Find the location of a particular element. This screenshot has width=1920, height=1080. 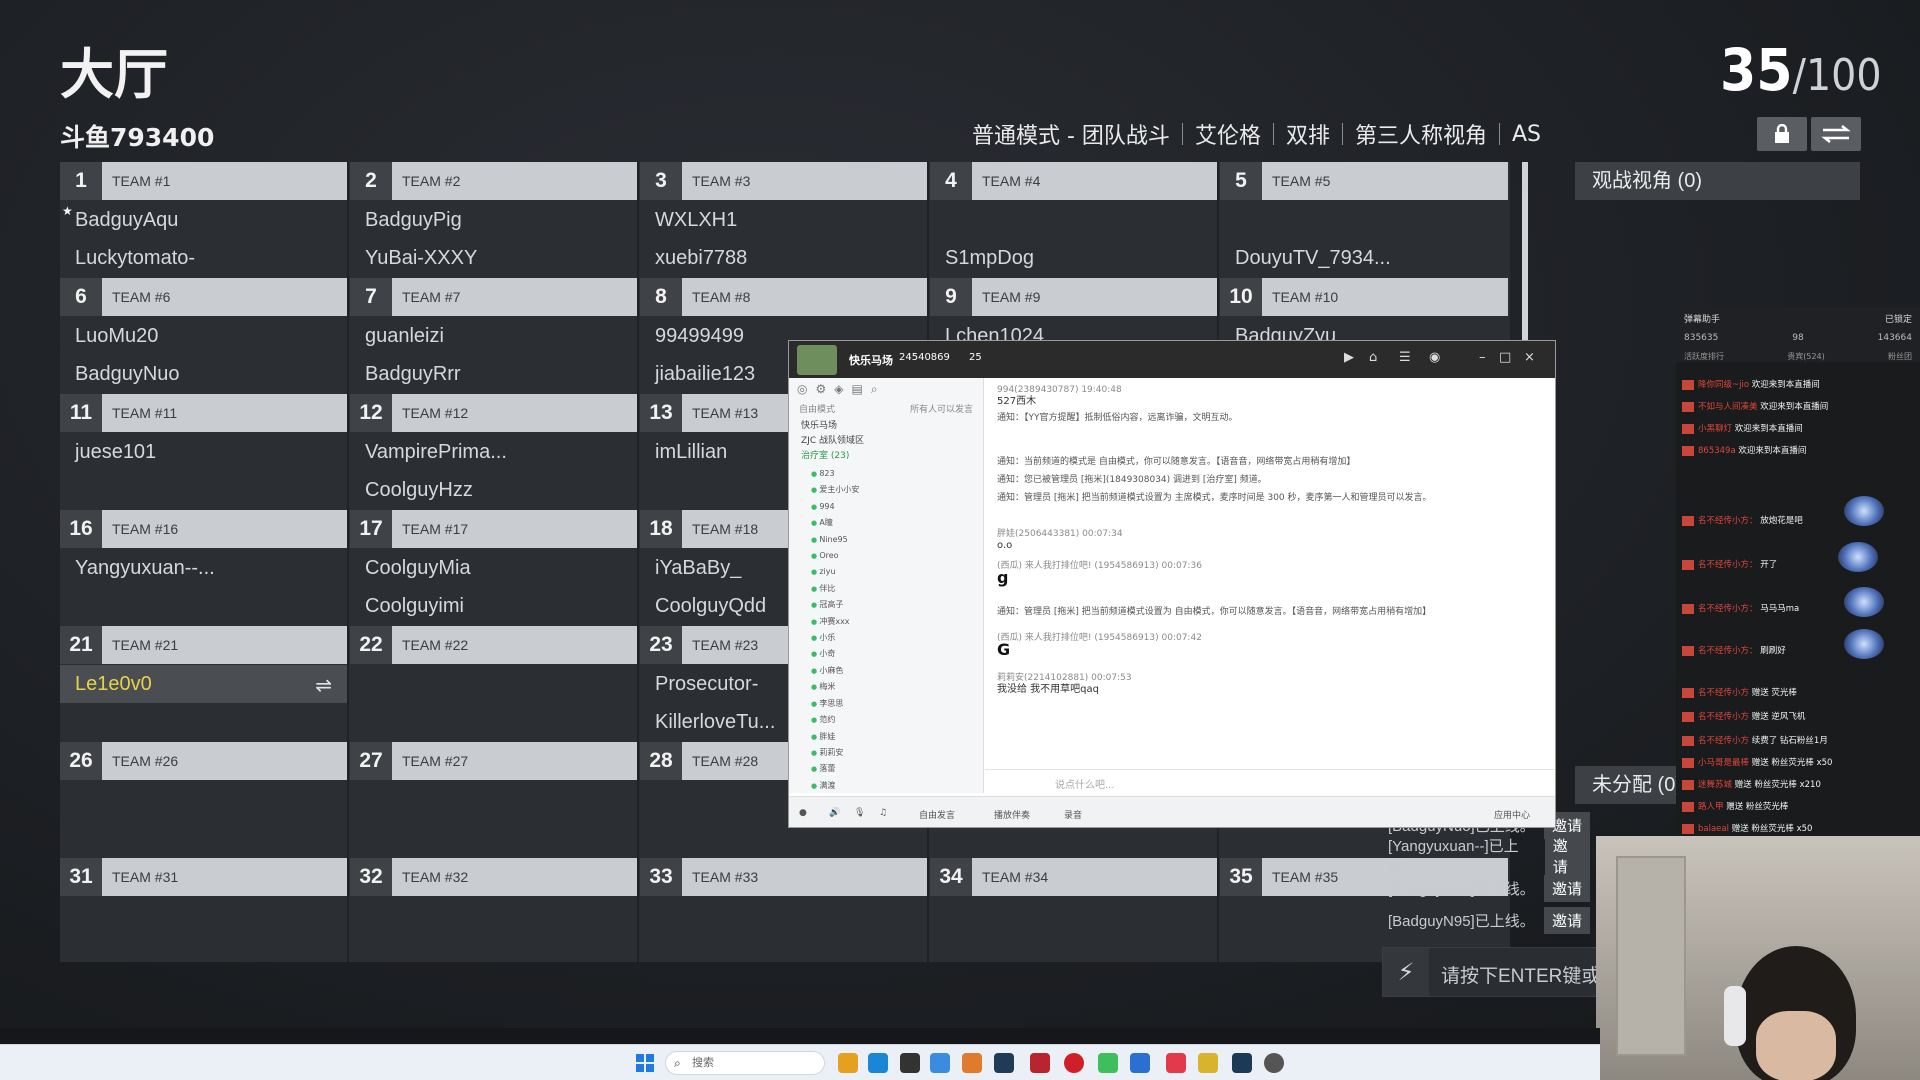

user-list-item: 爱主小小安 is located at coordinates (897, 490).